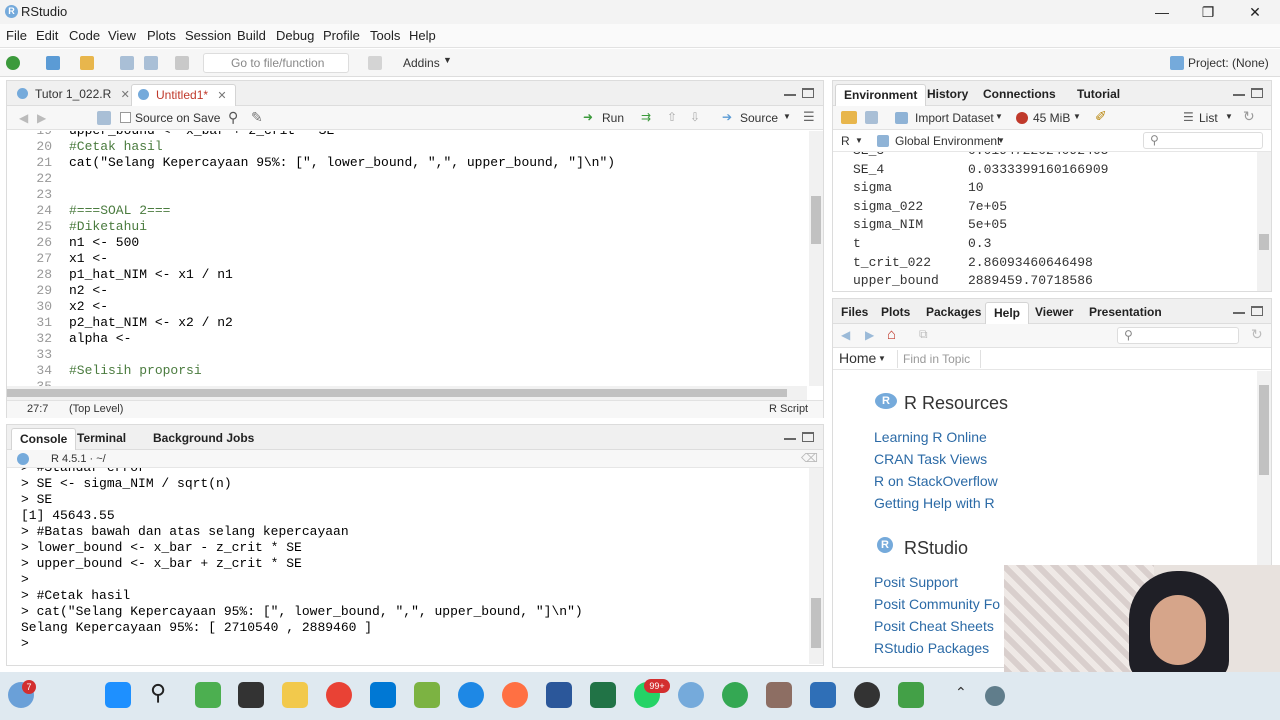 The image size is (1280, 720). I want to click on start-icon, so click(118, 695).